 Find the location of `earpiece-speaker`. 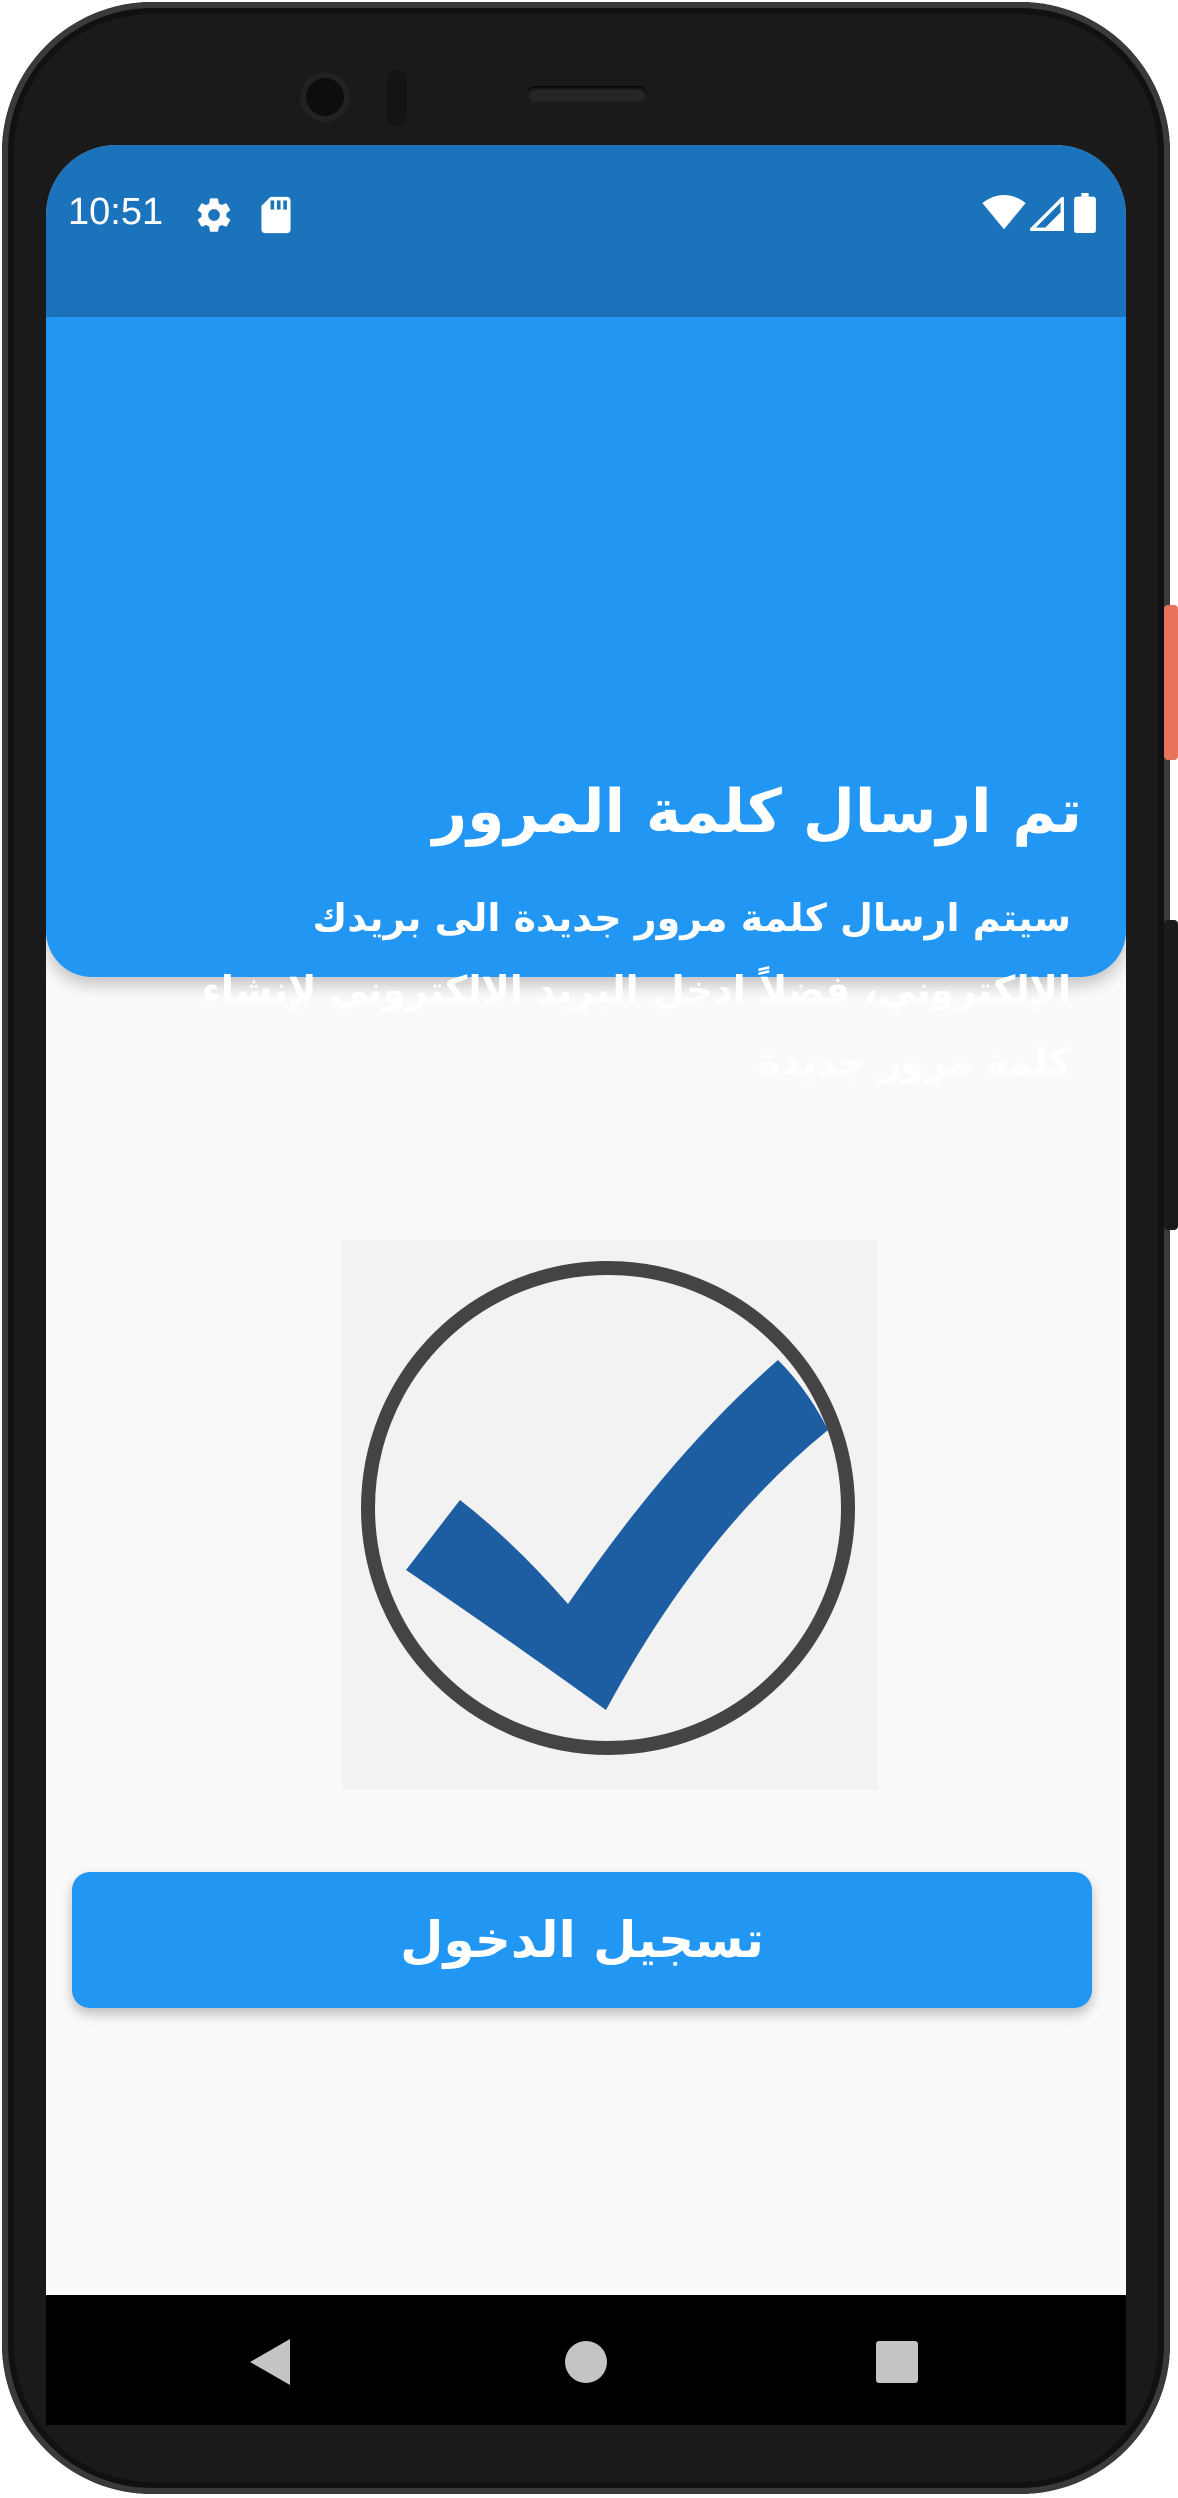

earpiece-speaker is located at coordinates (587, 94).